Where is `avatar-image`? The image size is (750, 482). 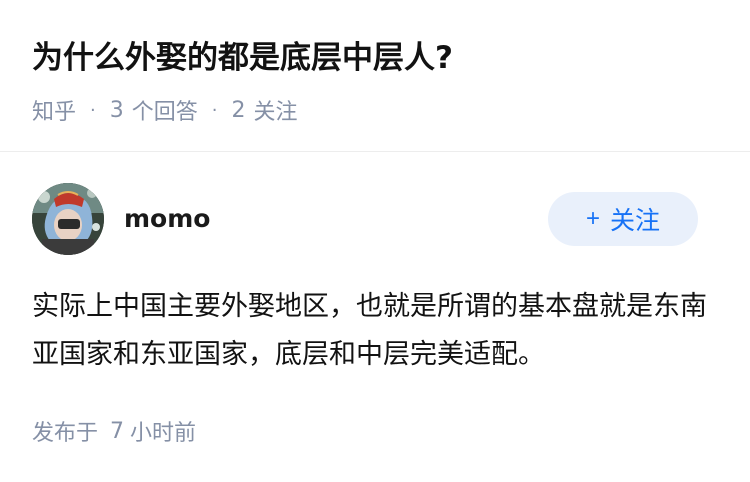
avatar-image is located at coordinates (68, 219).